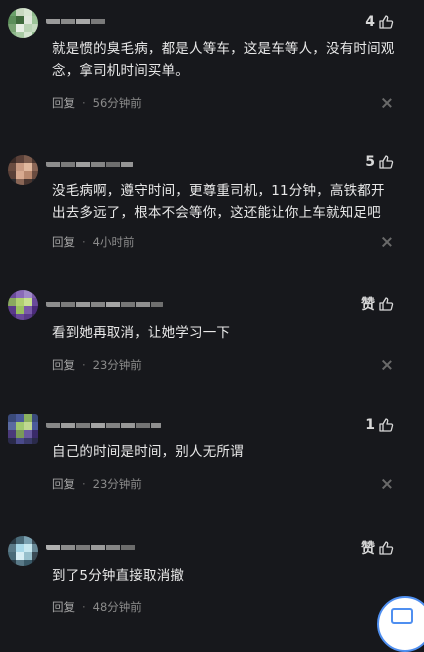 This screenshot has height=652, width=424. I want to click on like-button: 4, so click(379, 22).